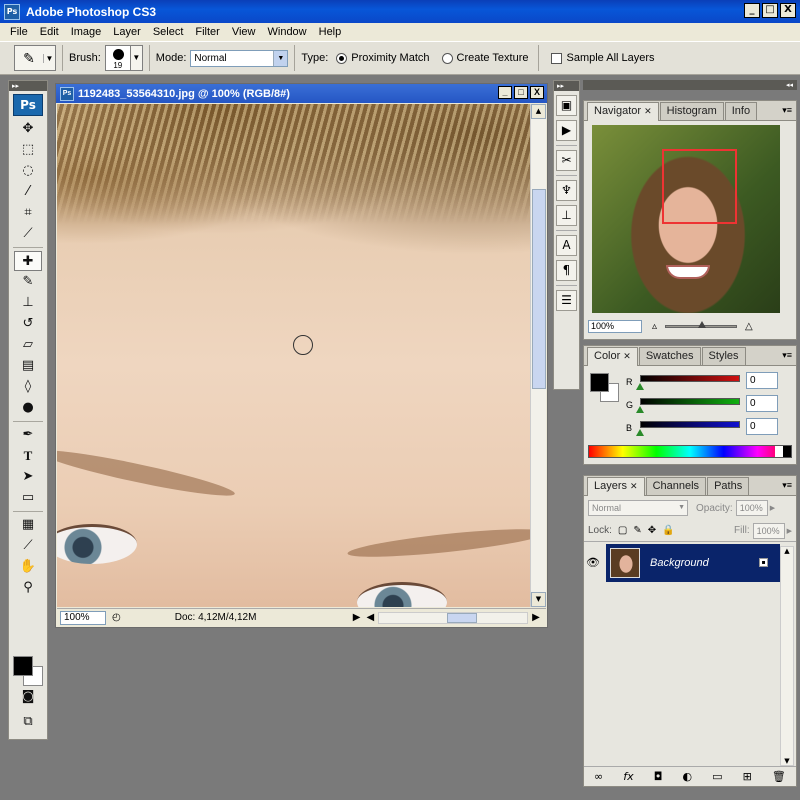 This screenshot has width=800, height=800. What do you see at coordinates (28, 213) in the screenshot?
I see `crop-tool-icon: ⌗` at bounding box center [28, 213].